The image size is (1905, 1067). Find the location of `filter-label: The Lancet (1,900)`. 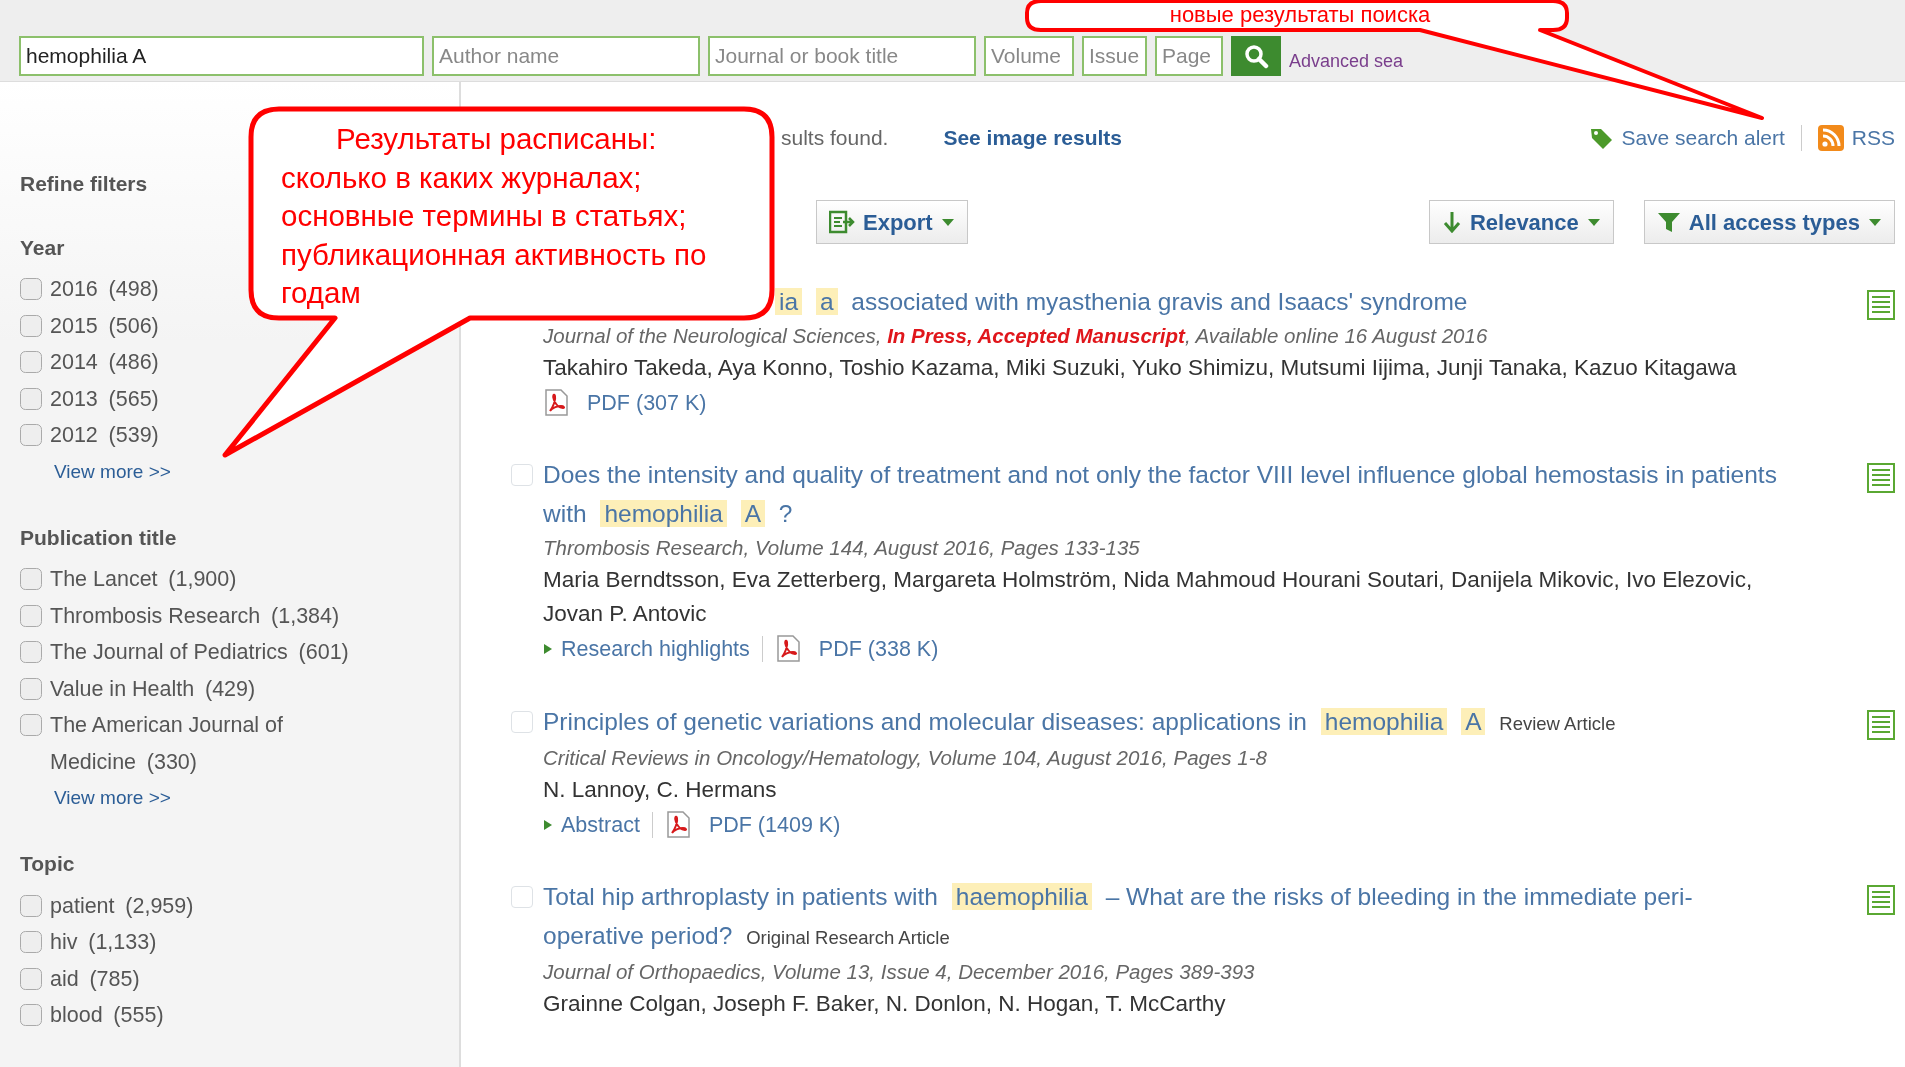

filter-label: The Lancet (1,900) is located at coordinates (143, 579).